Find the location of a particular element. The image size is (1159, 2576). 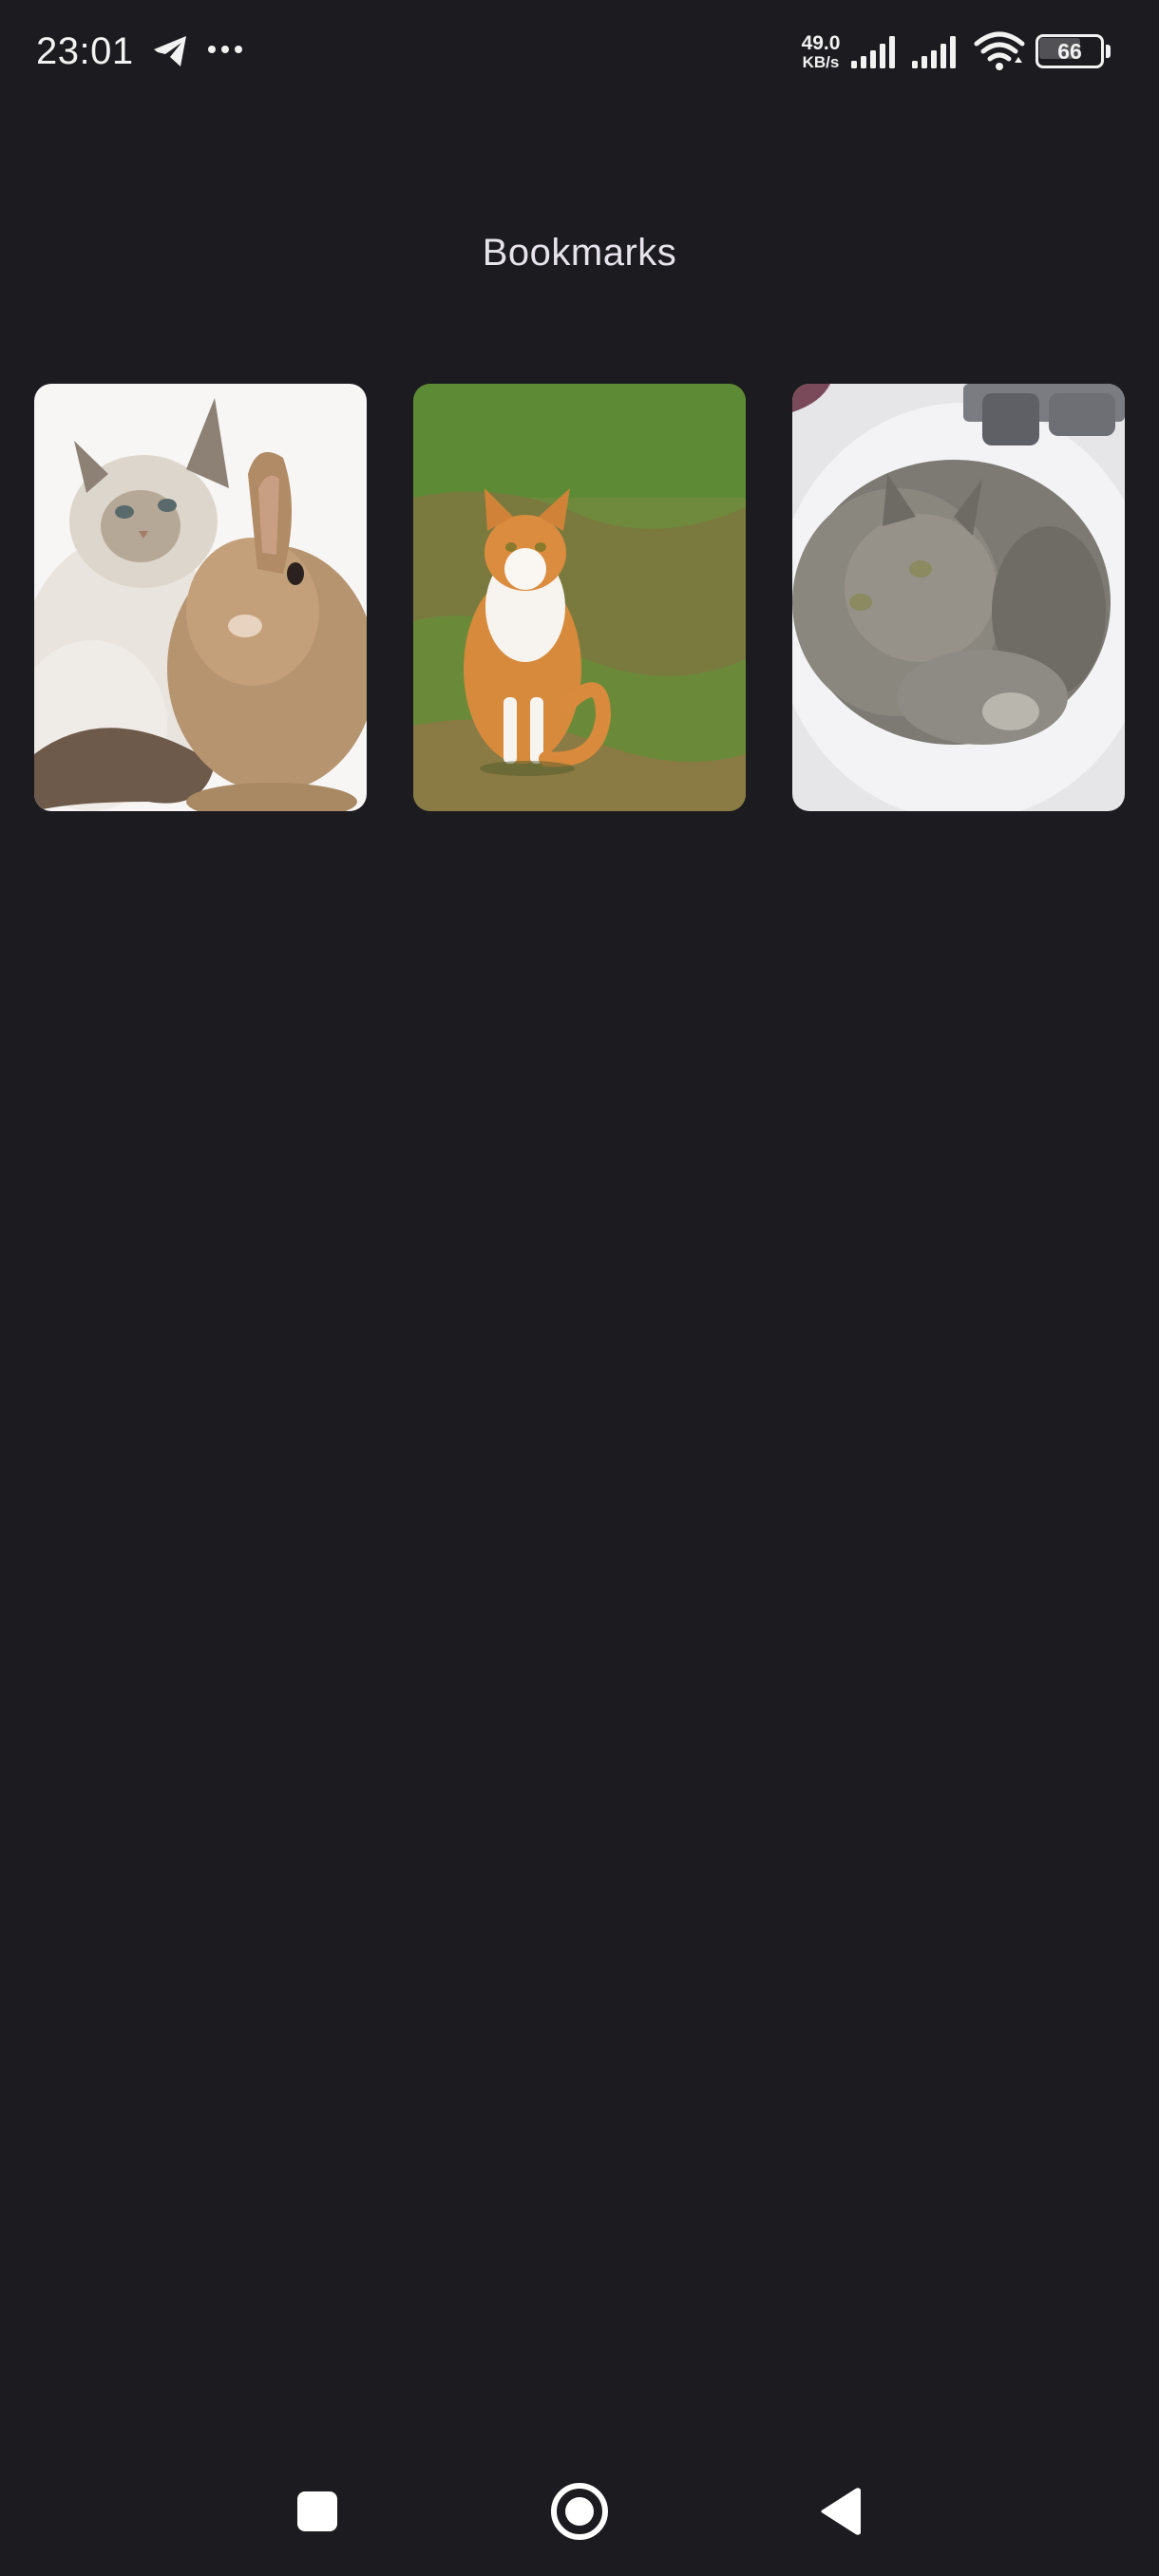

orange-white-cat-on-grass-photo is located at coordinates (579, 597).